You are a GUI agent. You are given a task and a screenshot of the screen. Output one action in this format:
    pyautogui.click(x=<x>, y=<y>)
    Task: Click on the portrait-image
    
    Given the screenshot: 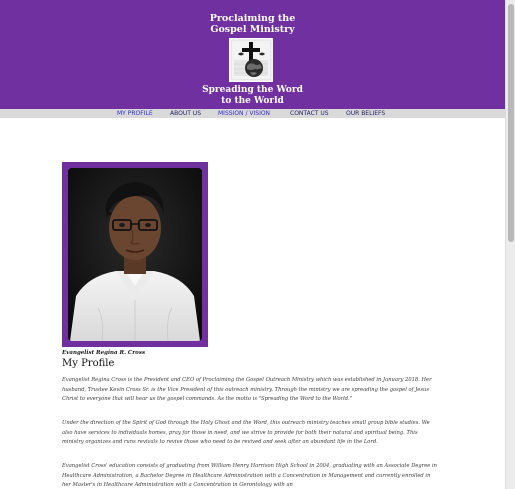 What is the action you would take?
    pyautogui.click(x=135, y=254)
    